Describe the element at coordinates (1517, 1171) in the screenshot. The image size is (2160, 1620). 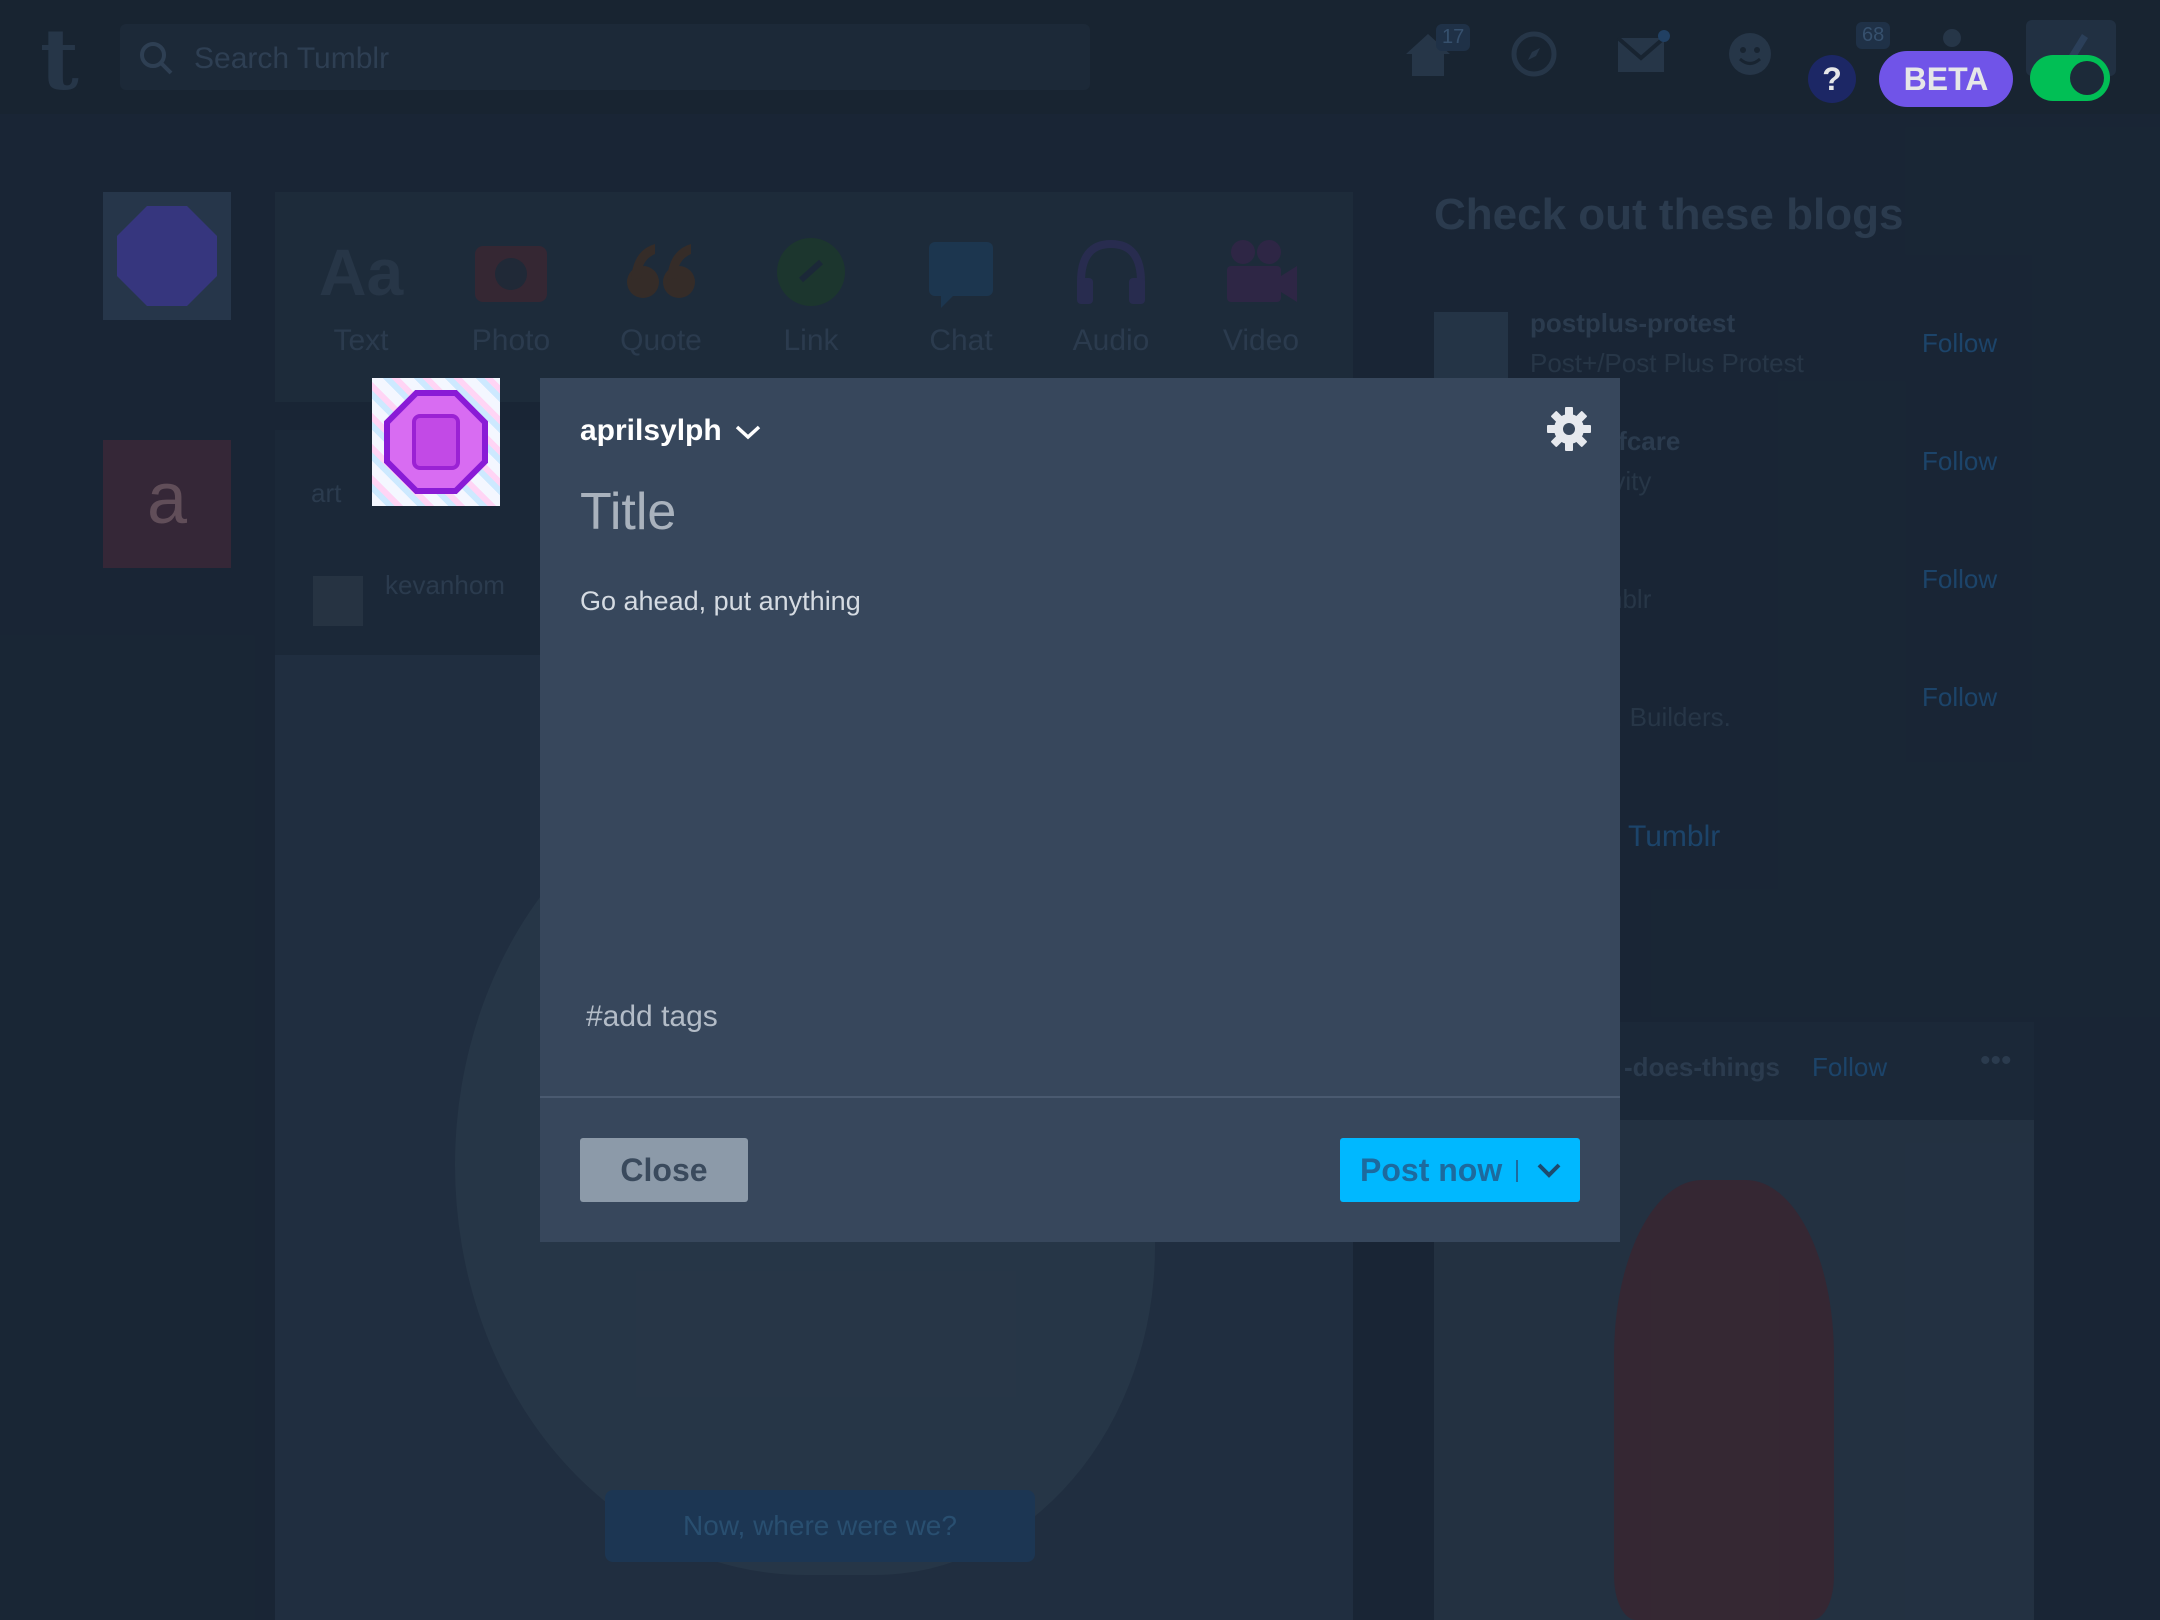
I see `button-separator` at that location.